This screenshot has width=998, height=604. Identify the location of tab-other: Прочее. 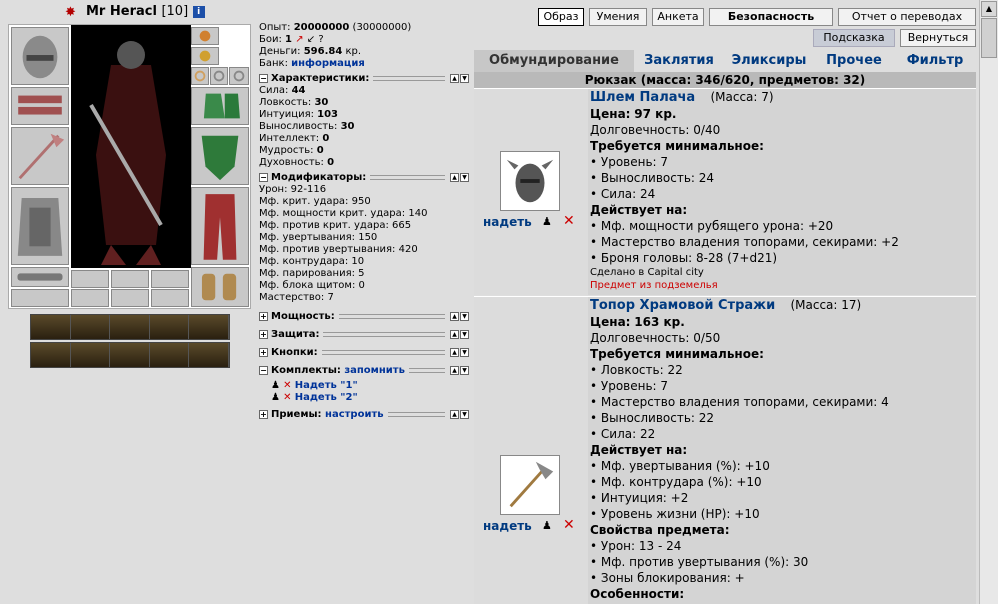
(854, 61).